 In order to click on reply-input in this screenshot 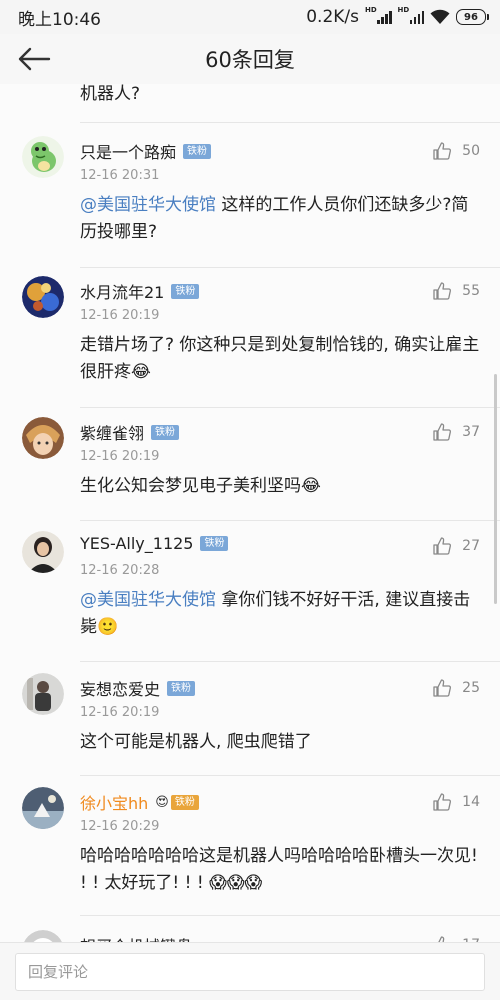, I will do `click(250, 972)`.